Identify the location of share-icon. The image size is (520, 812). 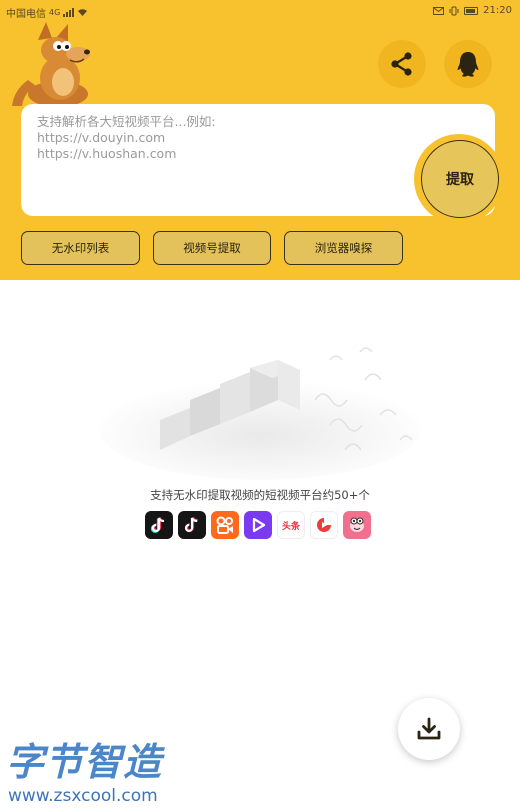
(401, 64).